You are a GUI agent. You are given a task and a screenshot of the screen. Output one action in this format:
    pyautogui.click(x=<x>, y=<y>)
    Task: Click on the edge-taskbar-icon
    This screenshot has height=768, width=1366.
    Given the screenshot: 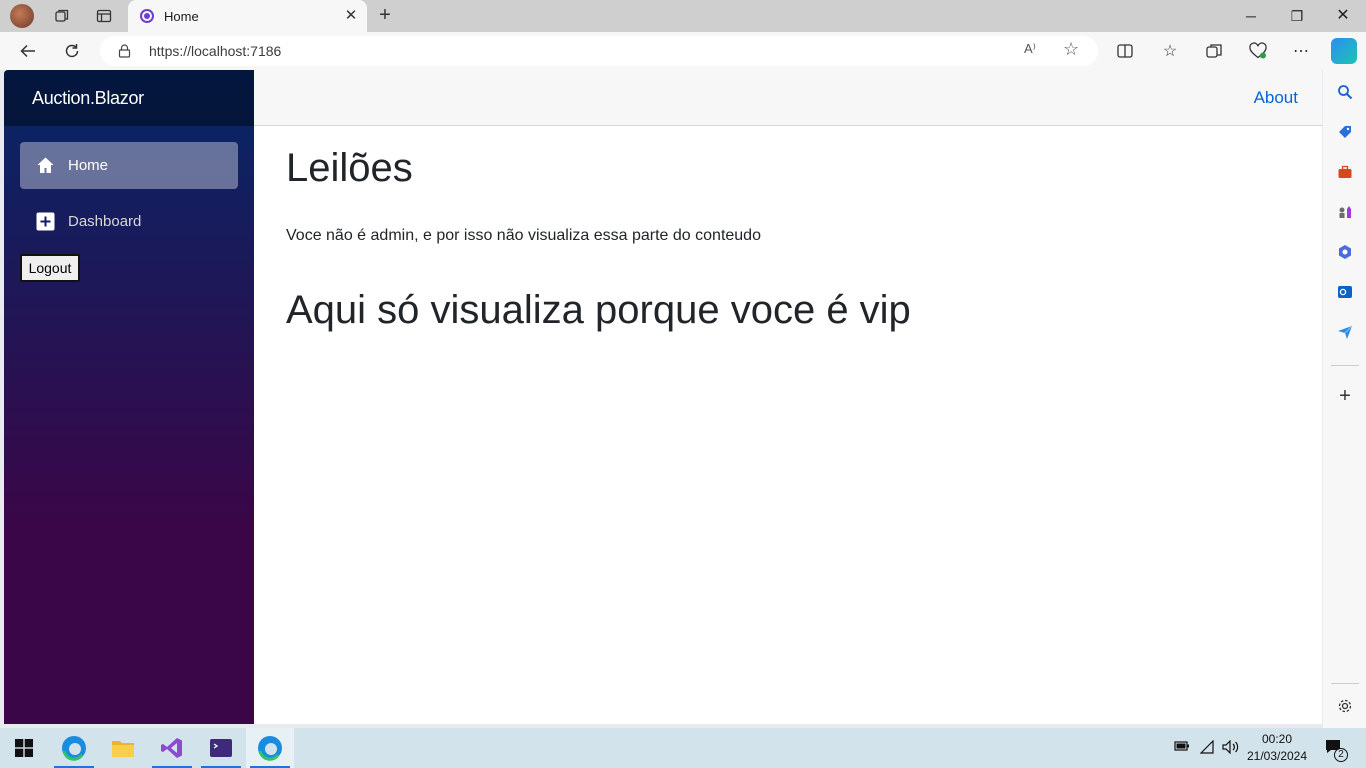 What is the action you would take?
    pyautogui.click(x=74, y=748)
    